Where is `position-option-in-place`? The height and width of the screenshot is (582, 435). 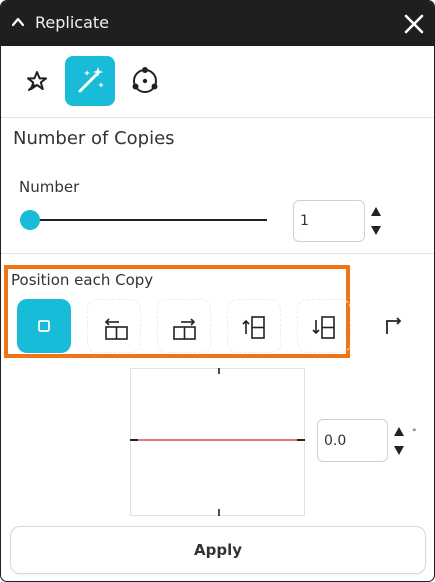
position-option-in-place is located at coordinates (44, 326).